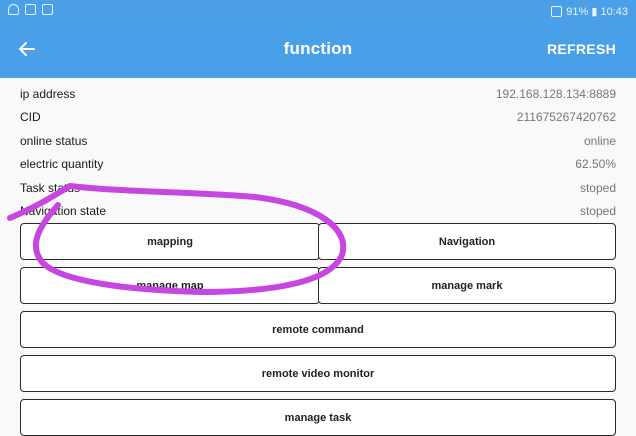  Describe the element at coordinates (318, 417) in the screenshot. I see `manage-task-button: manage task` at that location.